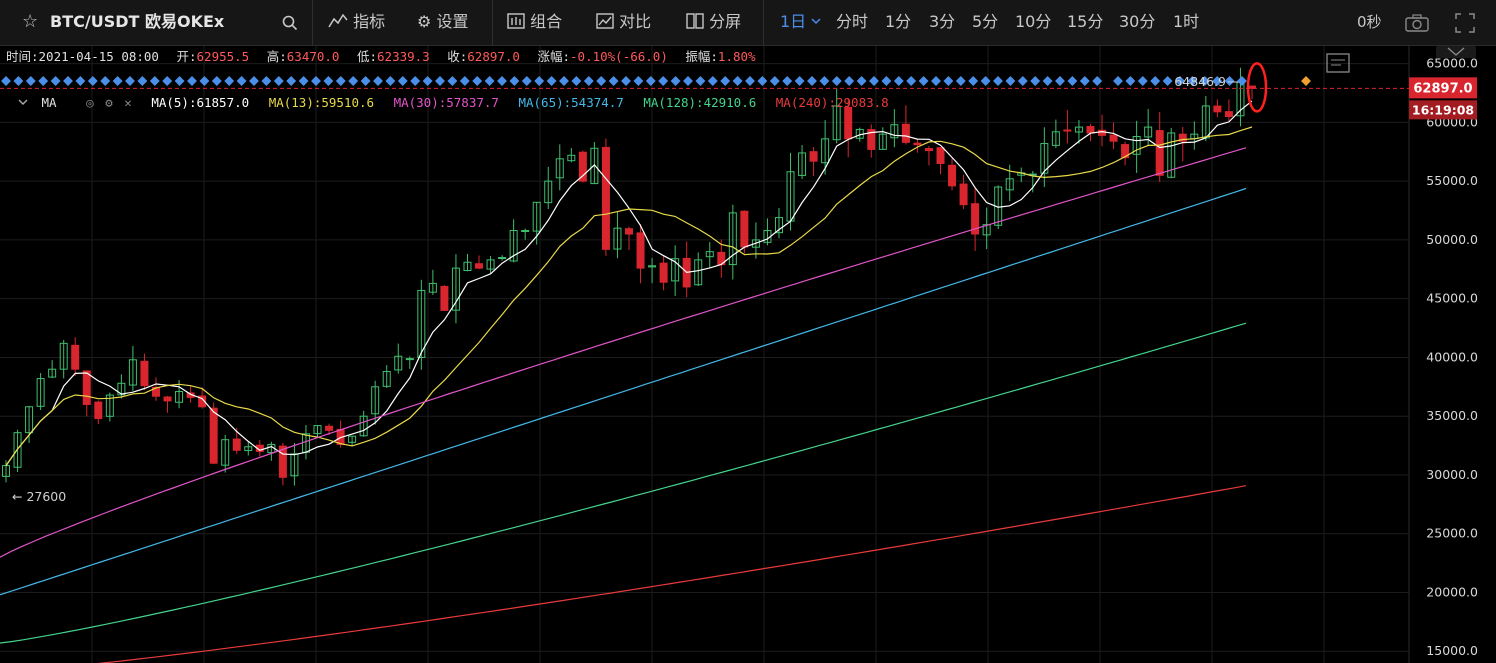 The image size is (1496, 663). Describe the element at coordinates (1452, 239) in the screenshot. I see `y-tick-label: 50000.0` at that location.